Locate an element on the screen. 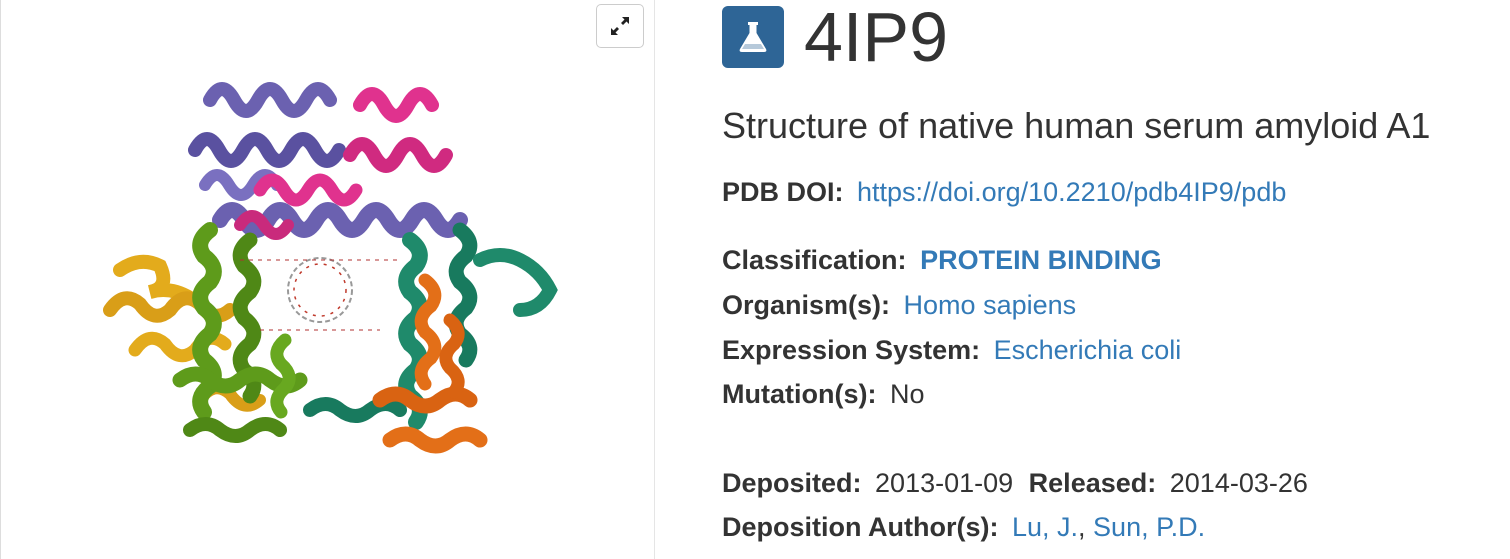 This screenshot has width=1510, height=559. pdb-doi-link: https://doi.org/10.2210/pdb4IP9/pdb is located at coordinates (1071, 192).